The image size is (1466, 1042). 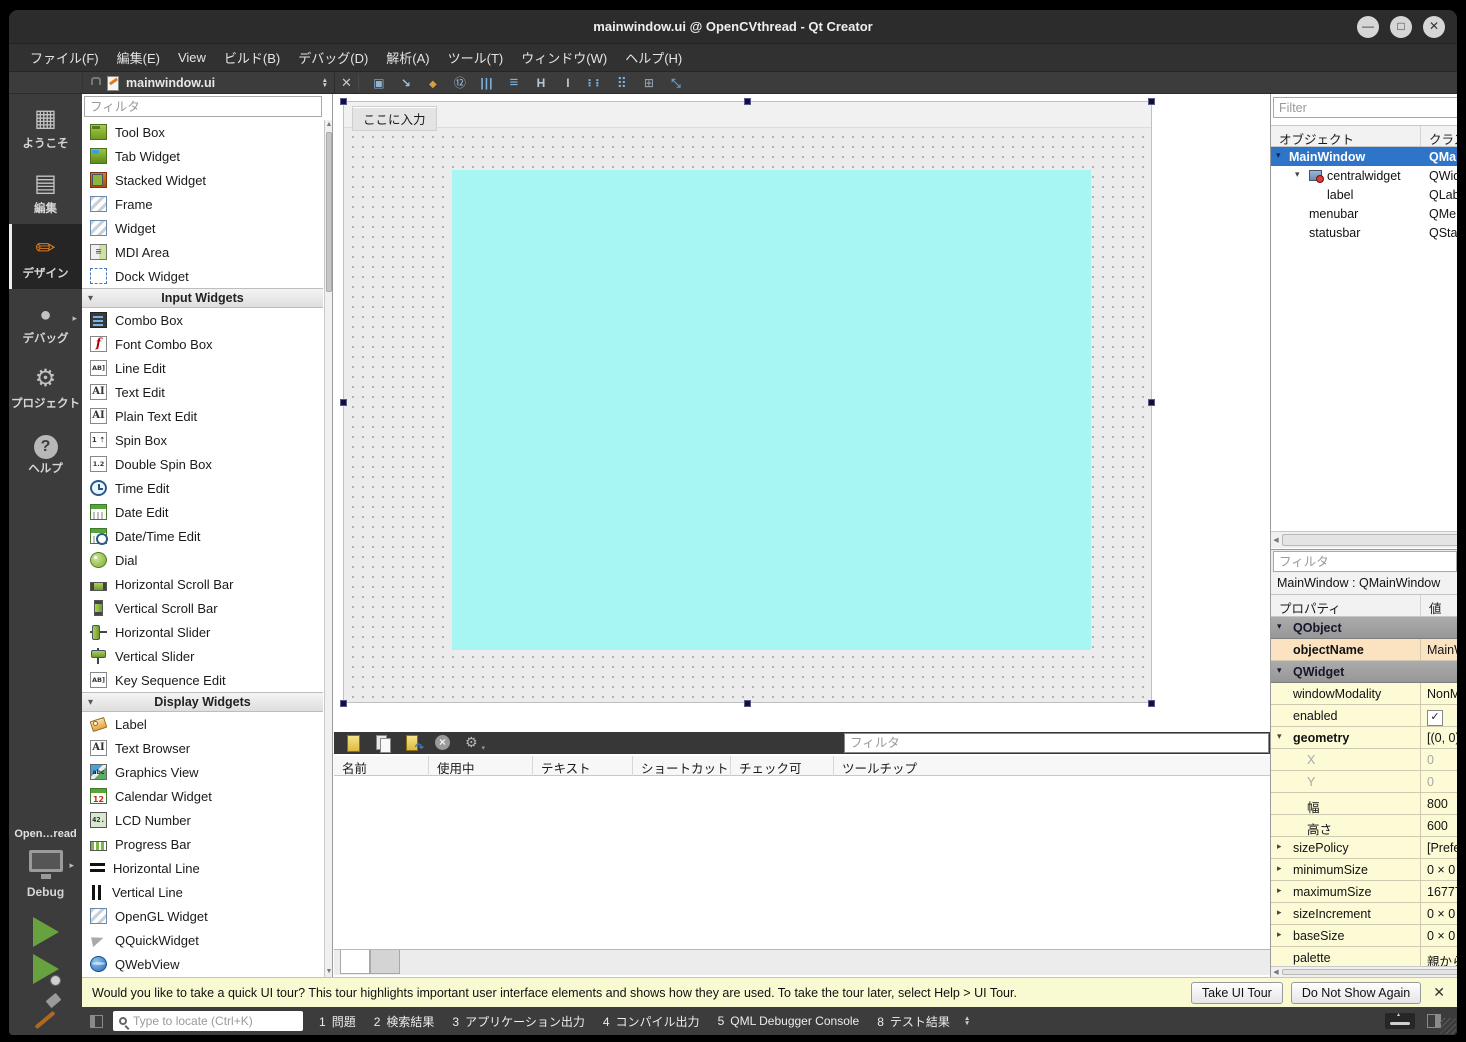 I want to click on layout-form-icon, so click(x=595, y=83).